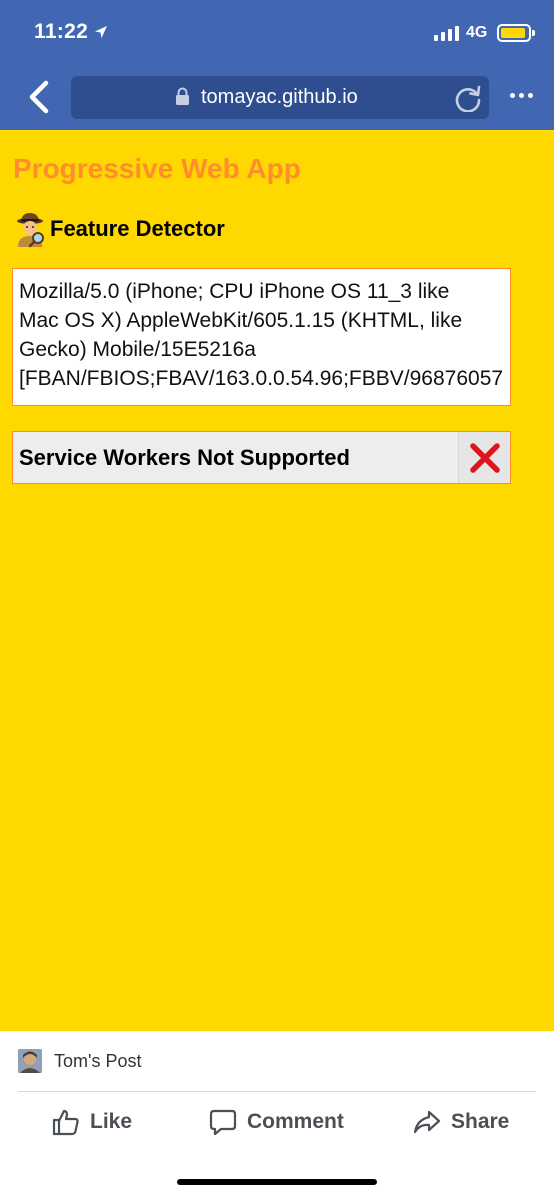 This screenshot has width=554, height=1200. I want to click on url-bar: tomayac.github.io, so click(280, 97).